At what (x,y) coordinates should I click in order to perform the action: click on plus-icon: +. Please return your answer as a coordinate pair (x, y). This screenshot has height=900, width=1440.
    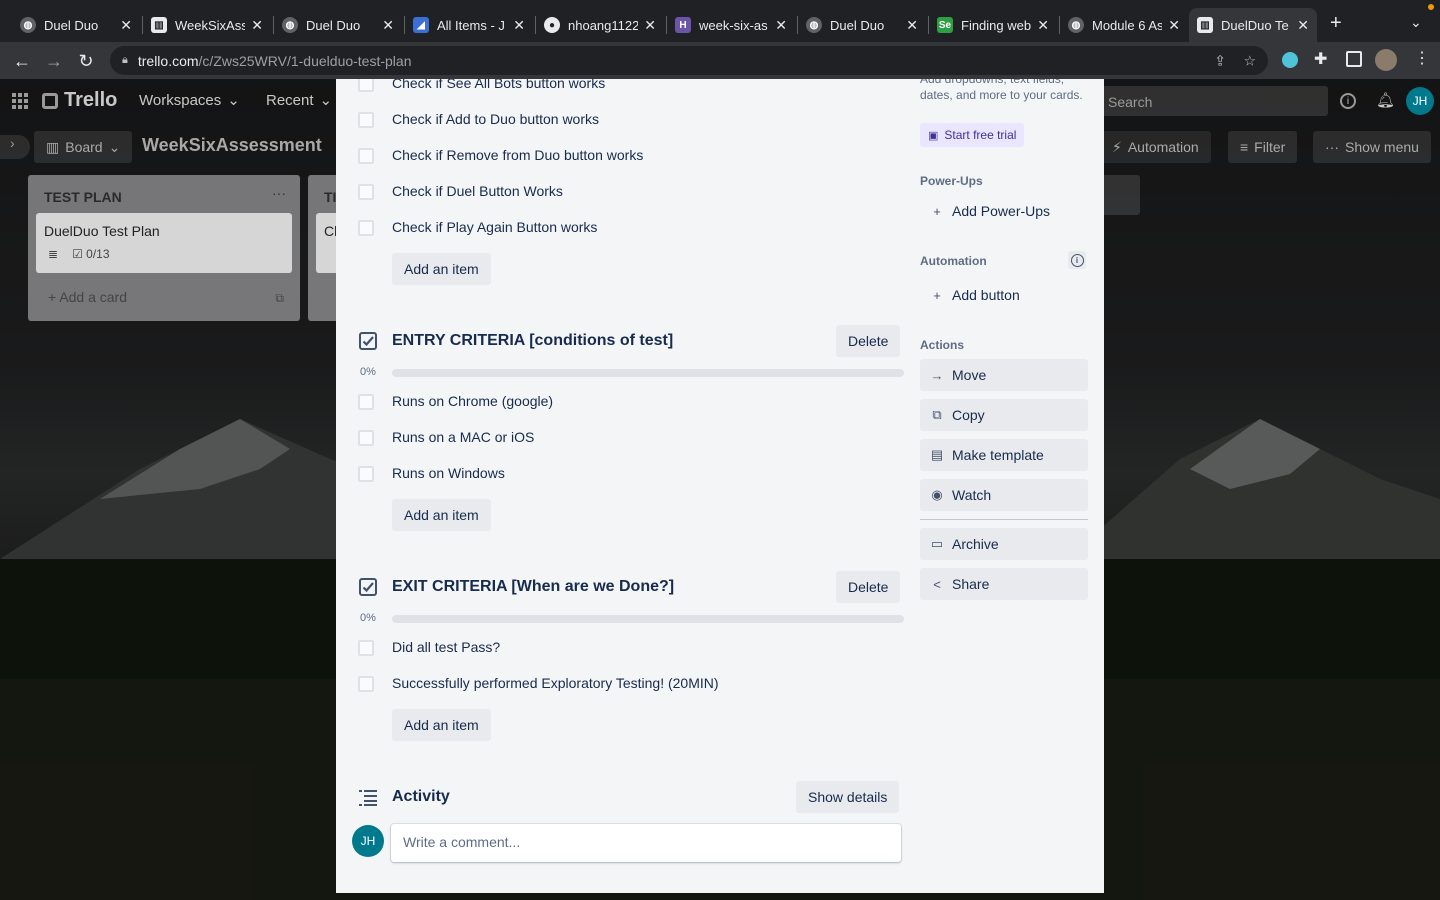
    Looking at the image, I should click on (937, 295).